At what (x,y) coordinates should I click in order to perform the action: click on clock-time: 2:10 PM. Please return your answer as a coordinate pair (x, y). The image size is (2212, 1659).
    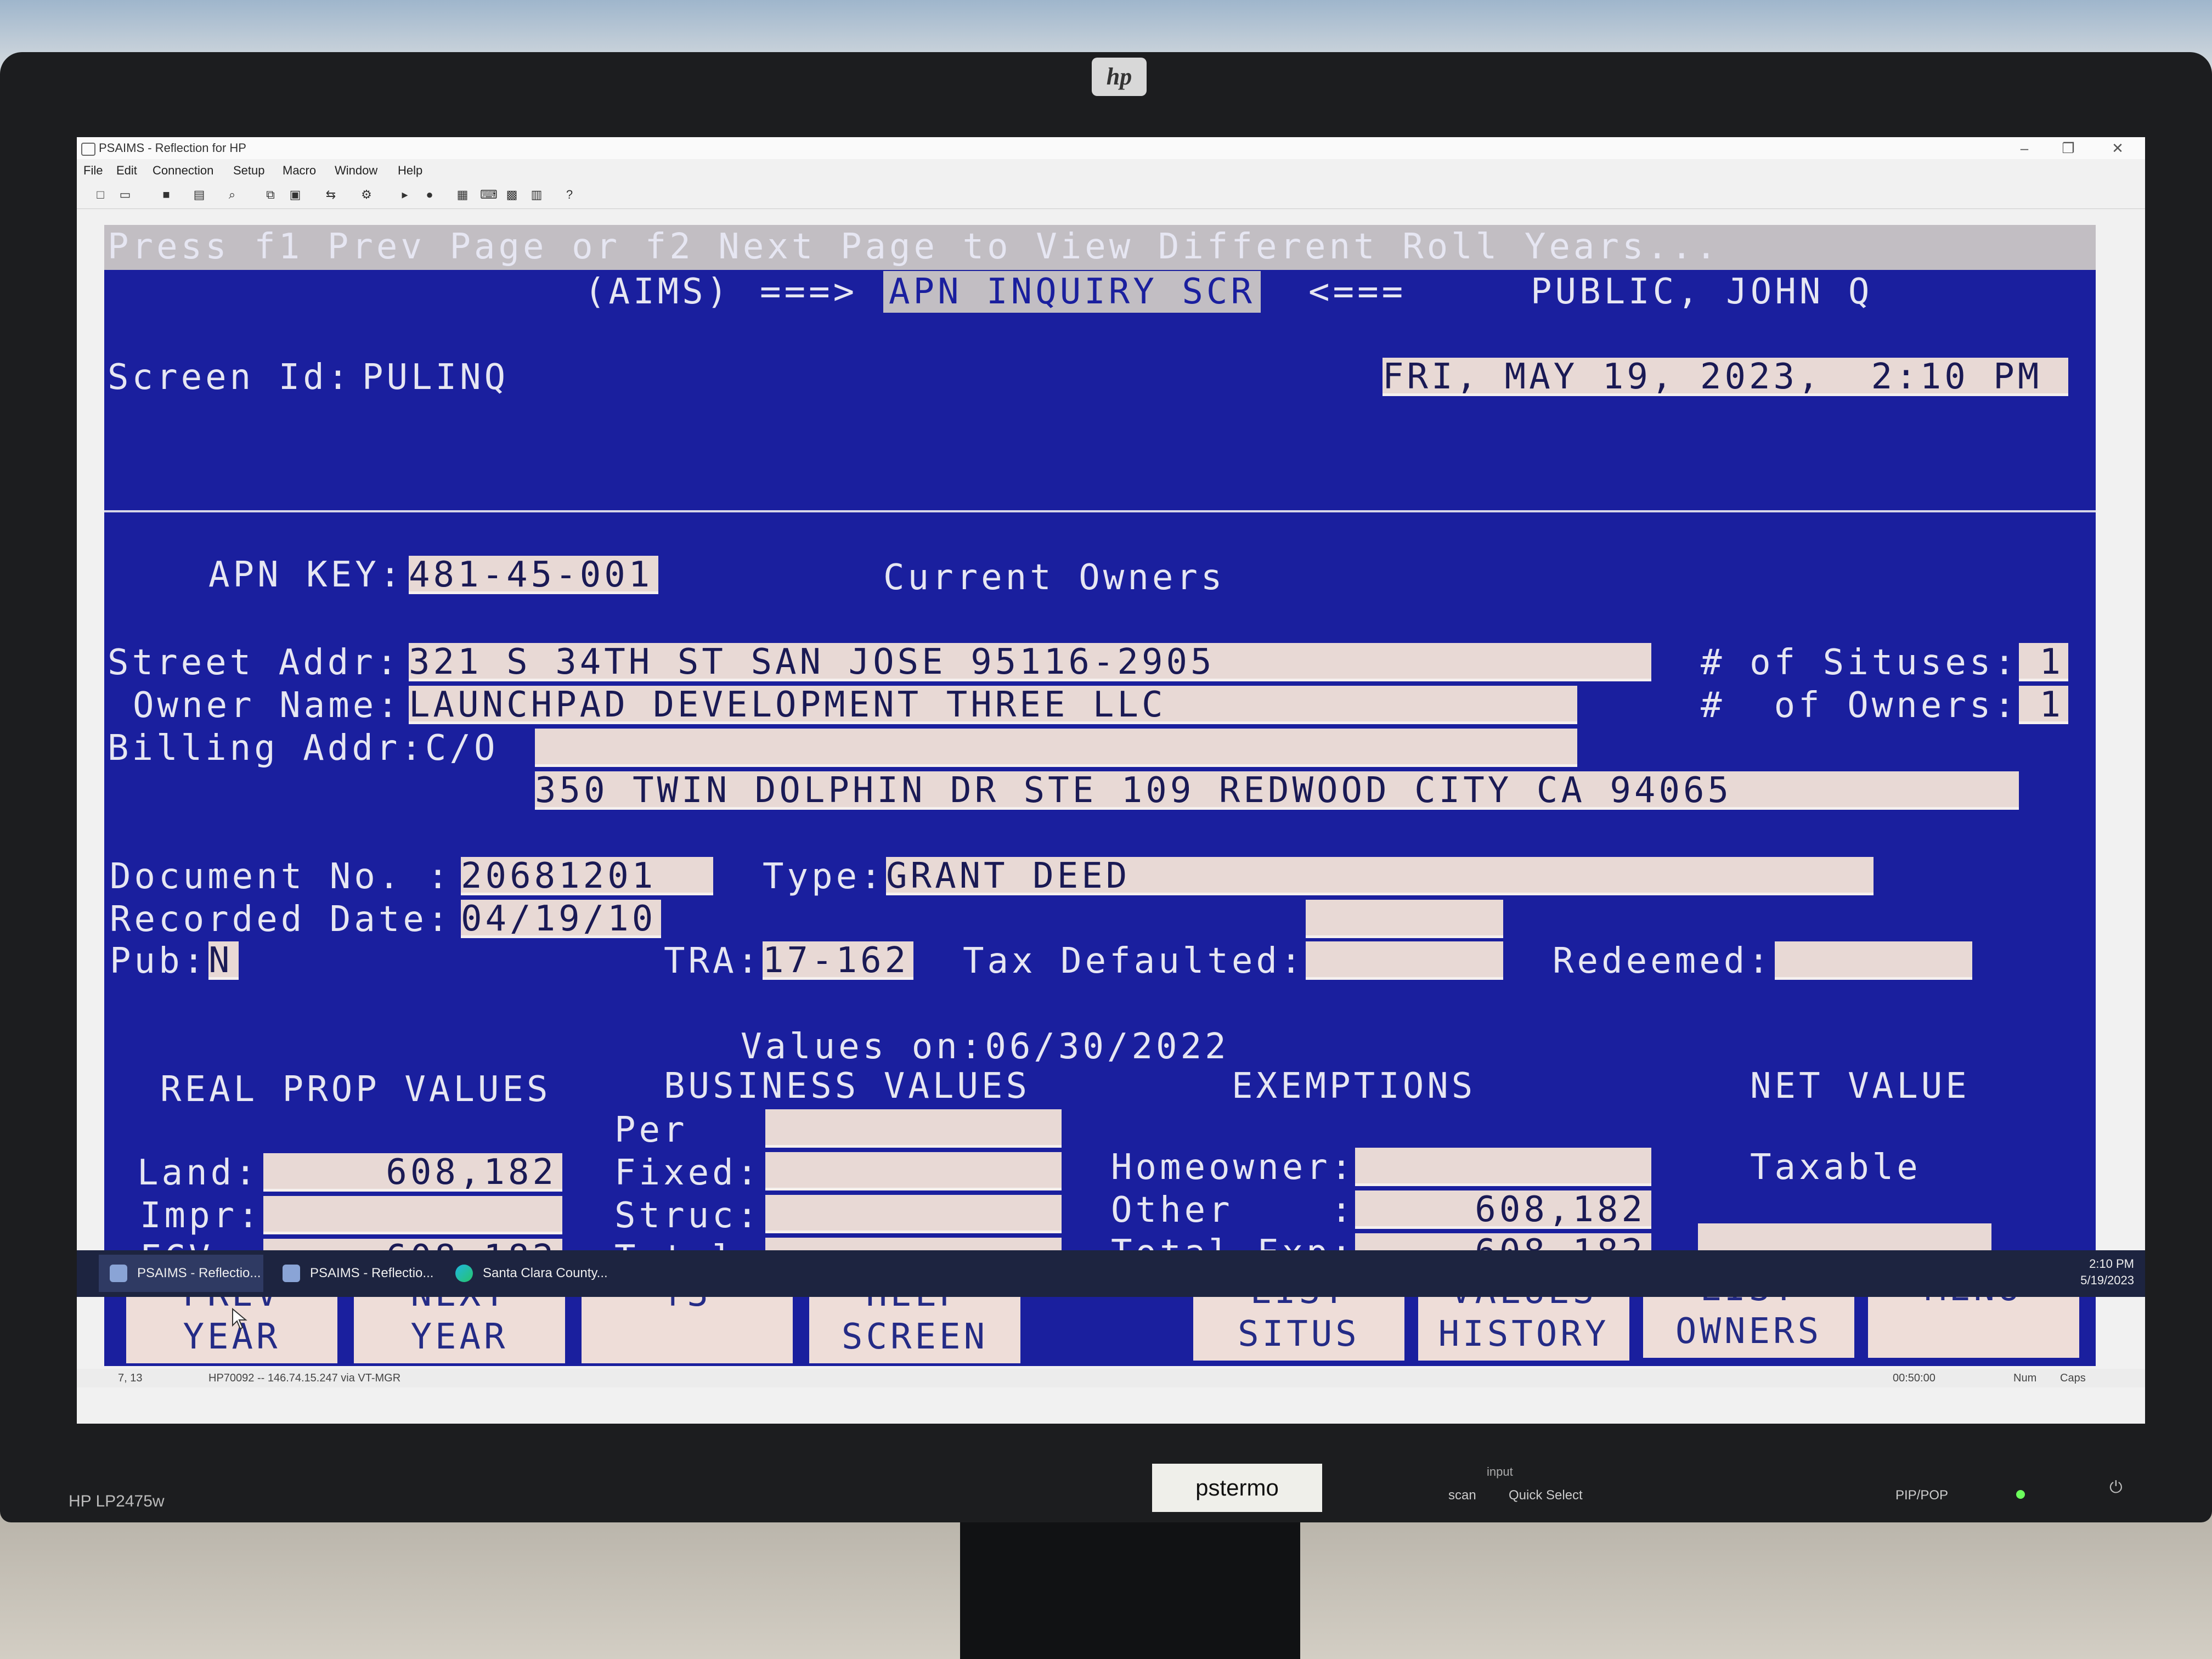
    Looking at the image, I should click on (2111, 1264).